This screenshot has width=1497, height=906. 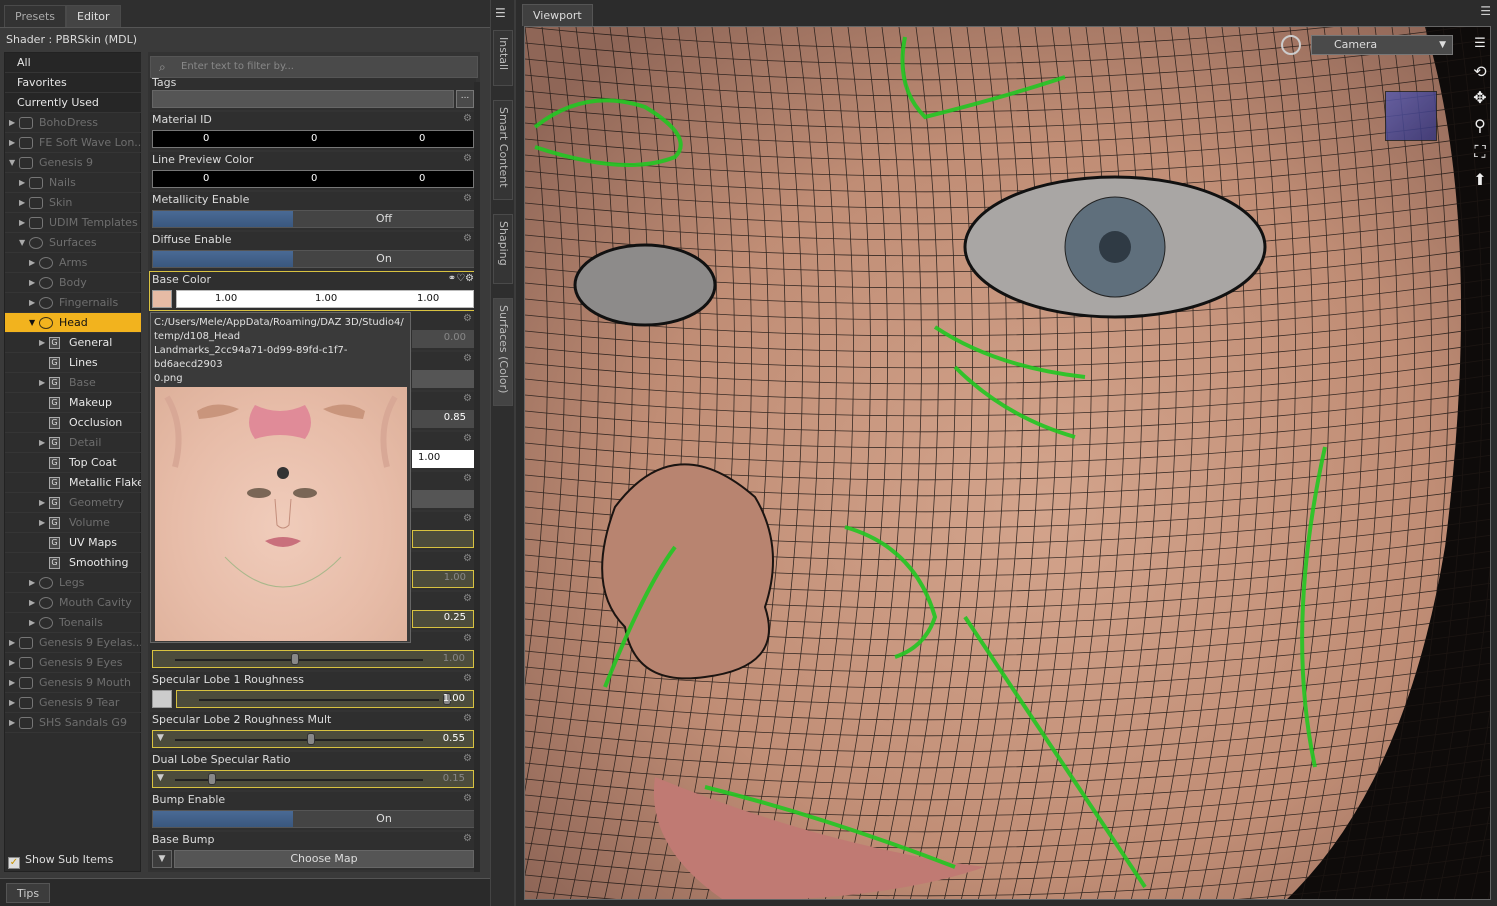 What do you see at coordinates (73, 83) in the screenshot?
I see `tree-filter-favorites: Favorites` at bounding box center [73, 83].